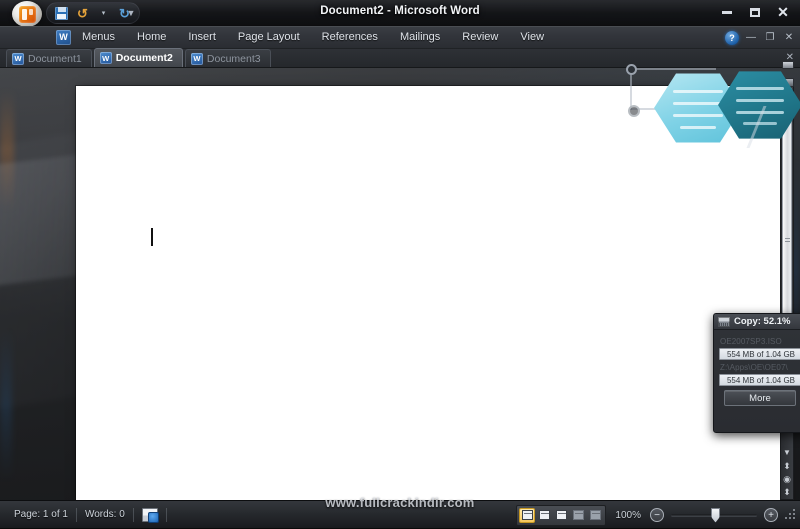  I want to click on full-screen-reading-icon, so click(544, 515).